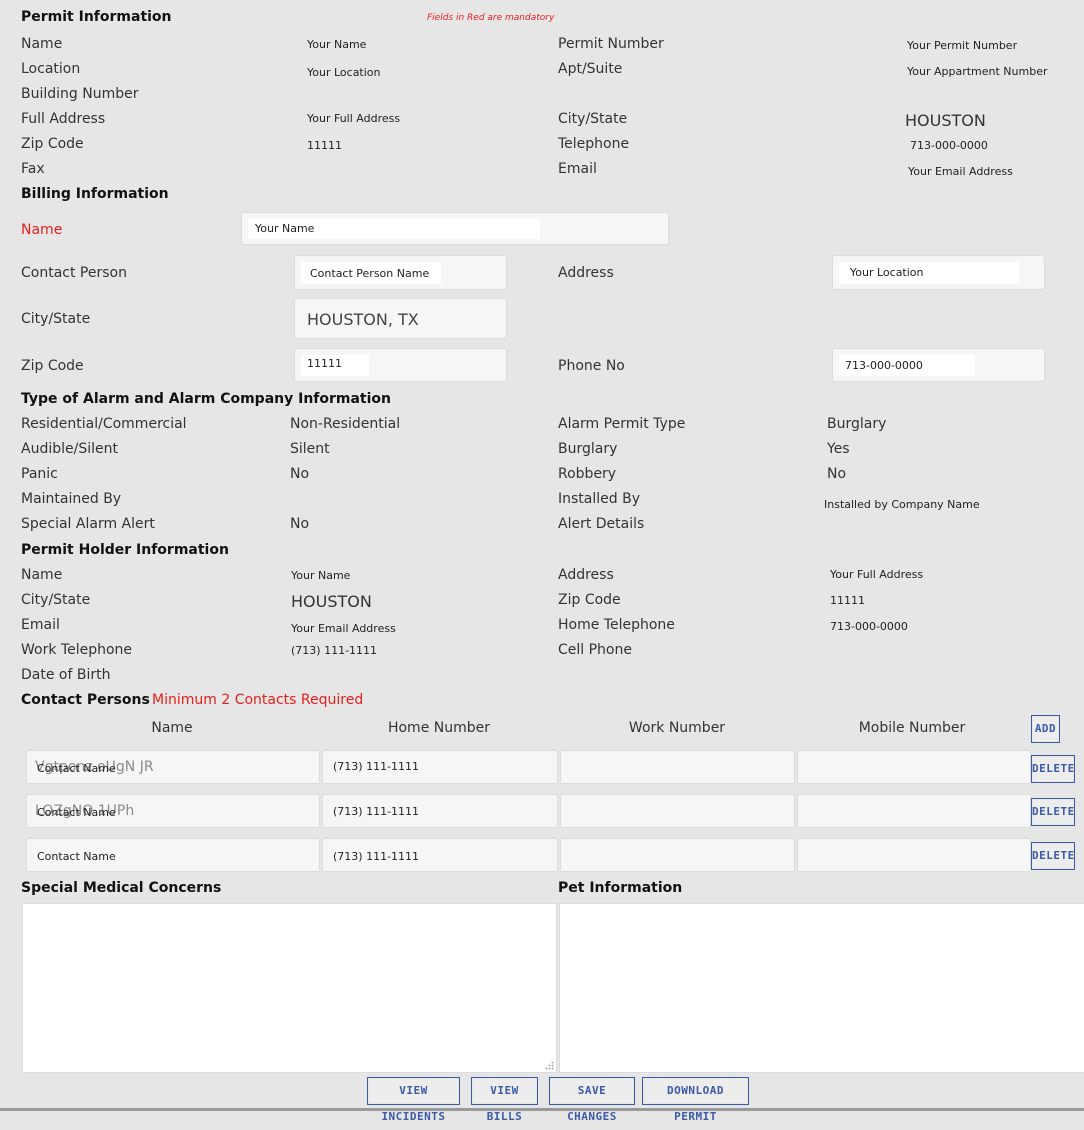 This screenshot has width=1084, height=1130. Describe the element at coordinates (354, 118) in the screenshot. I see `permit-full-address-value: Your Full Address` at that location.